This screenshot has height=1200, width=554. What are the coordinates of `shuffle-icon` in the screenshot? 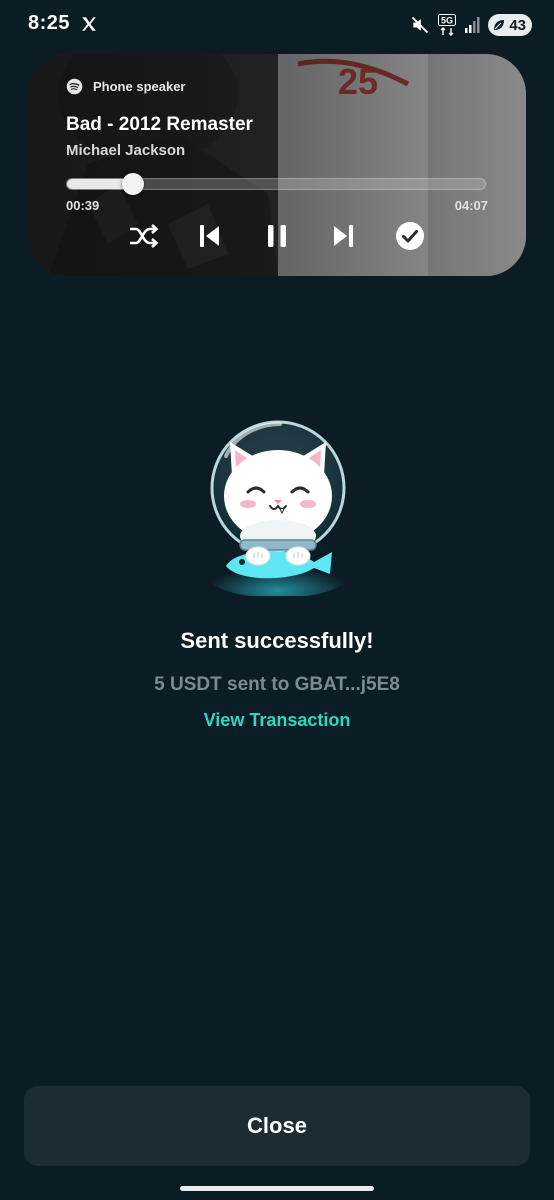 It's located at (144, 236).